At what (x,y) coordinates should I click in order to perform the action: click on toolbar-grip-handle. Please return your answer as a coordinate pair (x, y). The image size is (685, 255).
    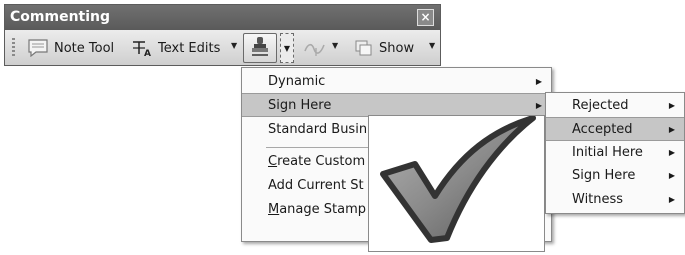
    Looking at the image, I should click on (13, 48).